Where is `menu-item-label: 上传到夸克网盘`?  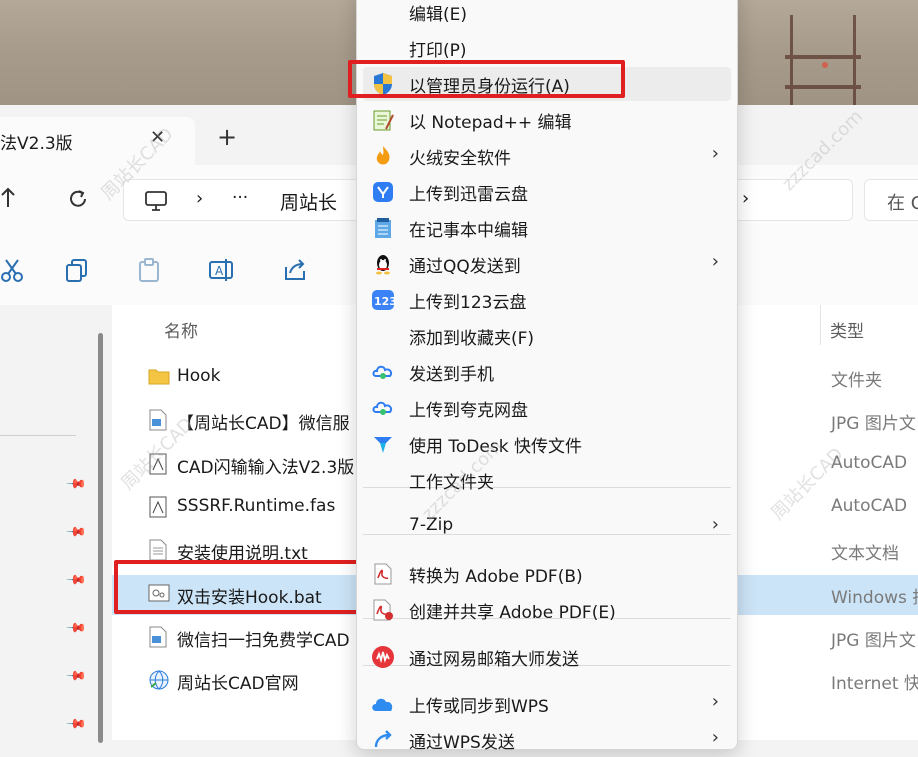
menu-item-label: 上传到夸克网盘 is located at coordinates (468, 411).